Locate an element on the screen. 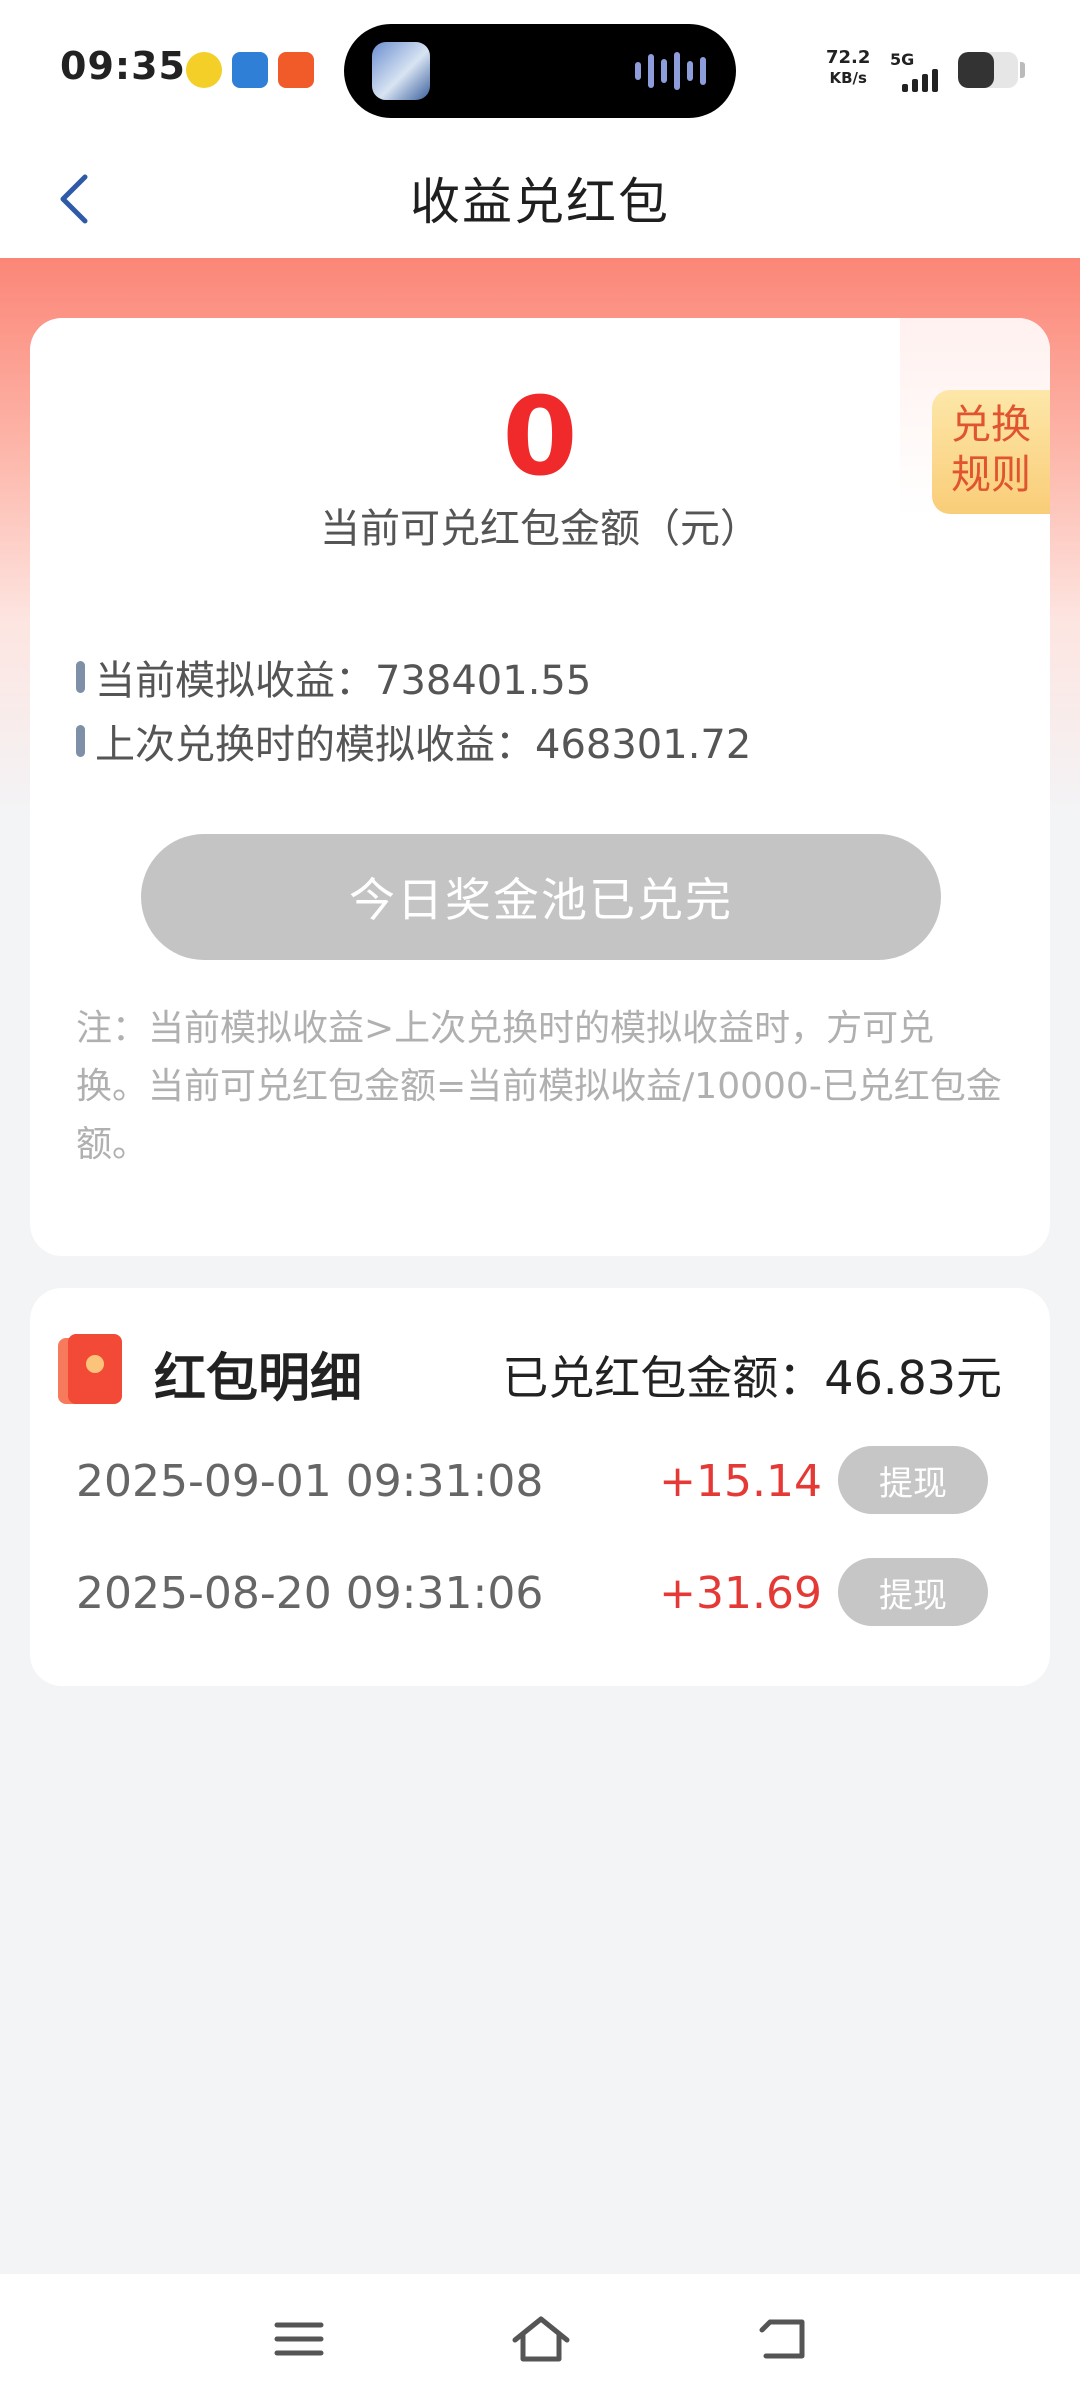  red-envelope-icon is located at coordinates (90, 1369).